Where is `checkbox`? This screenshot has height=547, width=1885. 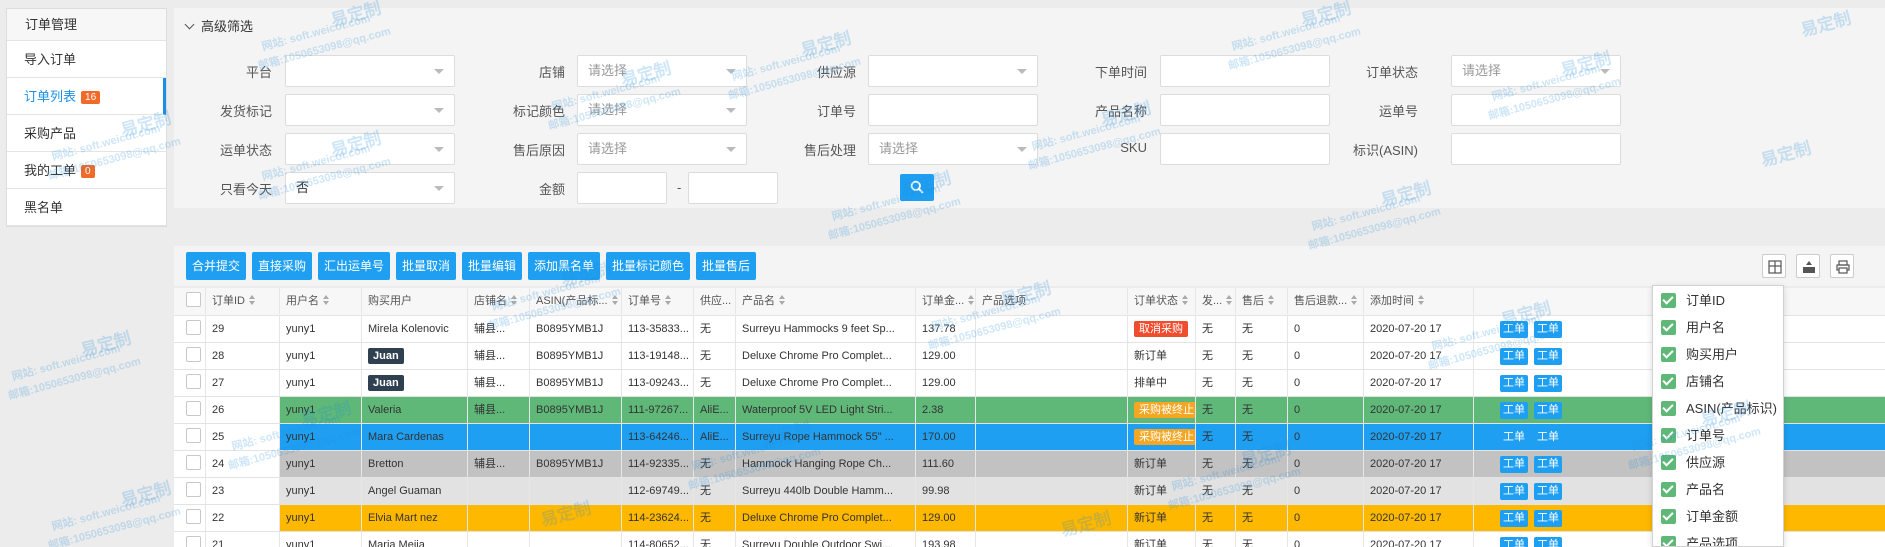 checkbox is located at coordinates (193, 299).